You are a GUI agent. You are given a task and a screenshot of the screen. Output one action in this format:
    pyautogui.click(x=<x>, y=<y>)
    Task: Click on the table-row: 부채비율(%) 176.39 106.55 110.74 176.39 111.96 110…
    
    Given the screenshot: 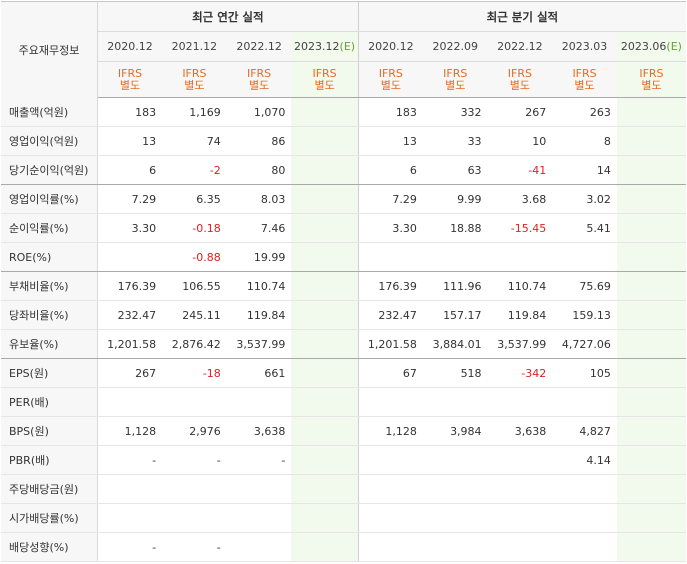 What is the action you would take?
    pyautogui.click(x=343, y=286)
    